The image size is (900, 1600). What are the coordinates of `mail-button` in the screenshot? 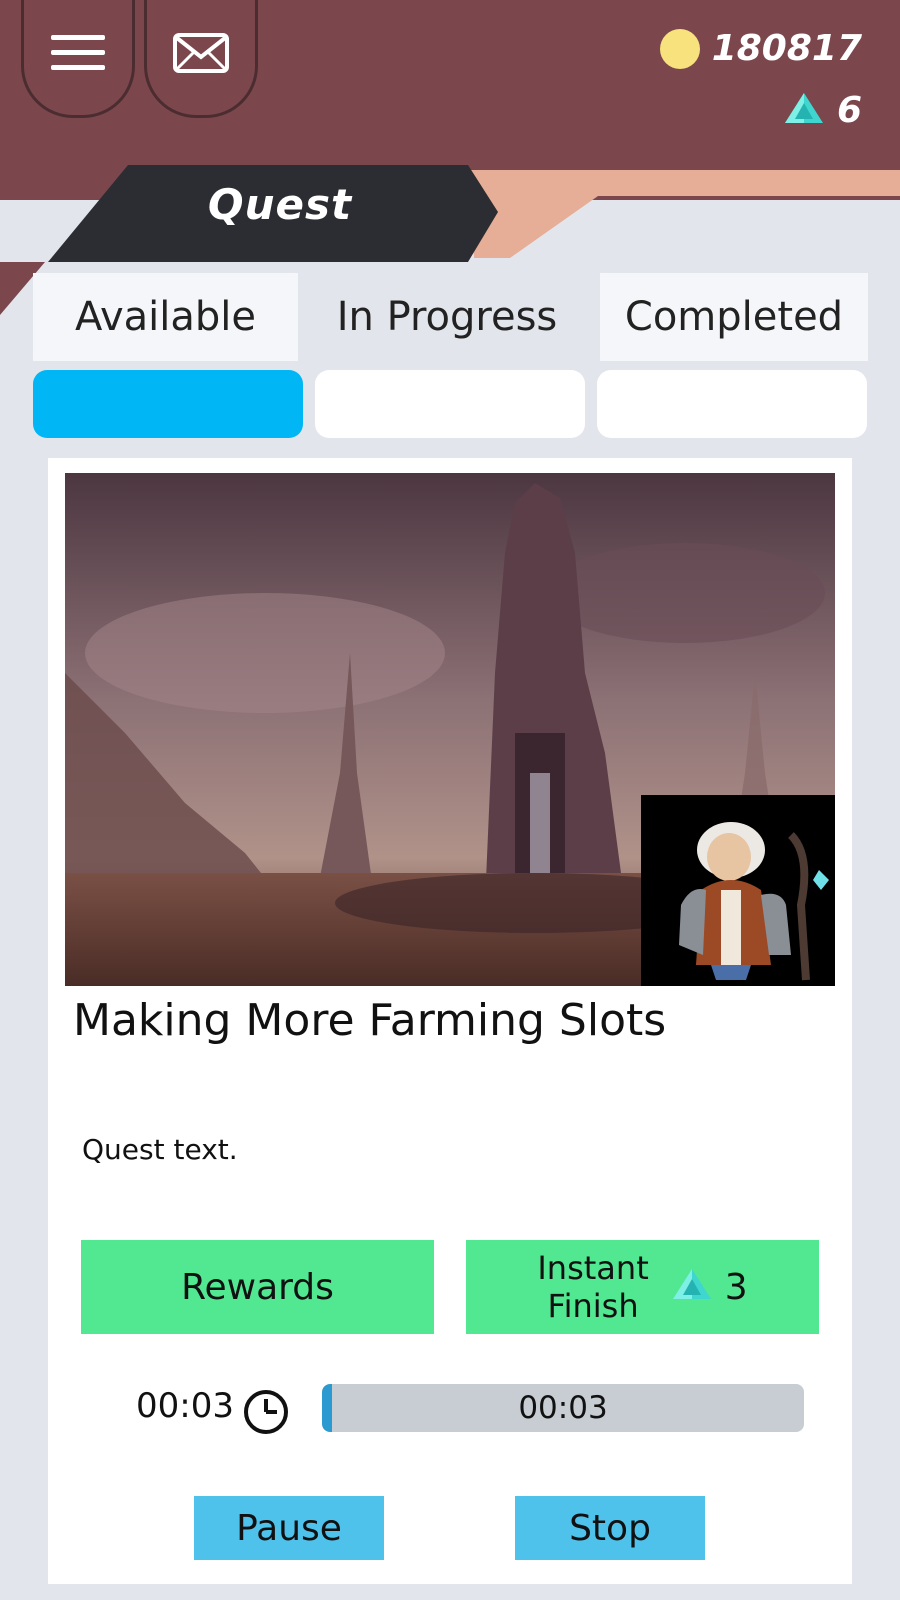 It's located at (201, 59).